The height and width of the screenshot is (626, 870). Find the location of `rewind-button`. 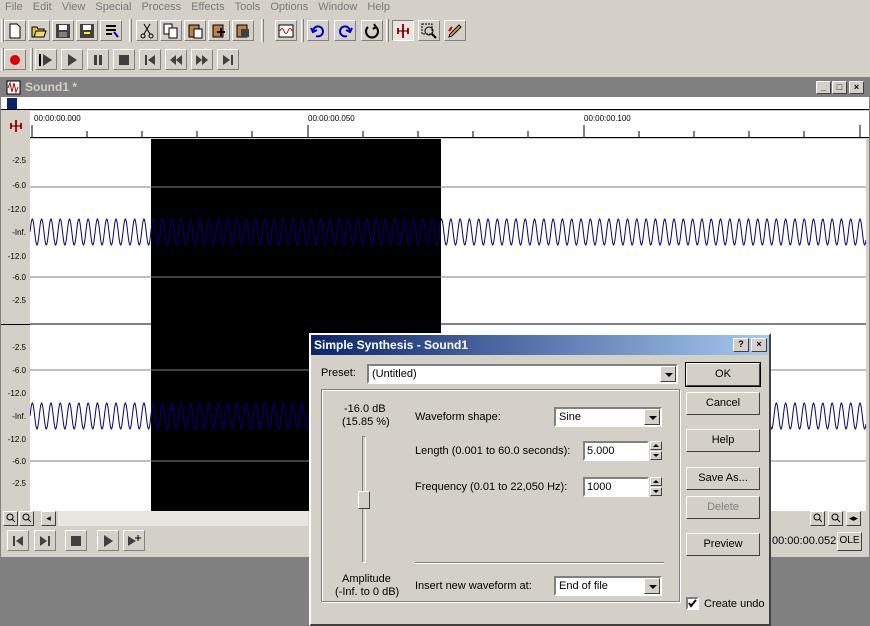

rewind-button is located at coordinates (176, 59).